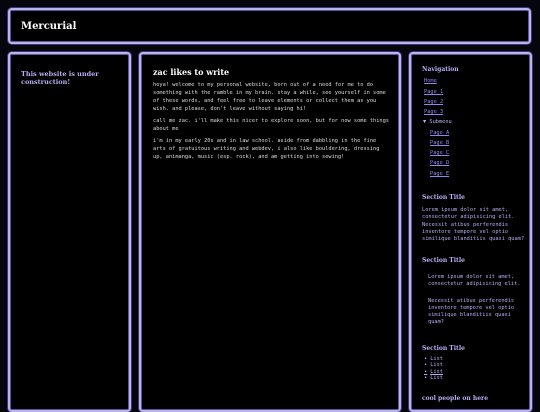  What do you see at coordinates (439, 174) in the screenshot?
I see `submenu-link-page-e: Page E` at bounding box center [439, 174].